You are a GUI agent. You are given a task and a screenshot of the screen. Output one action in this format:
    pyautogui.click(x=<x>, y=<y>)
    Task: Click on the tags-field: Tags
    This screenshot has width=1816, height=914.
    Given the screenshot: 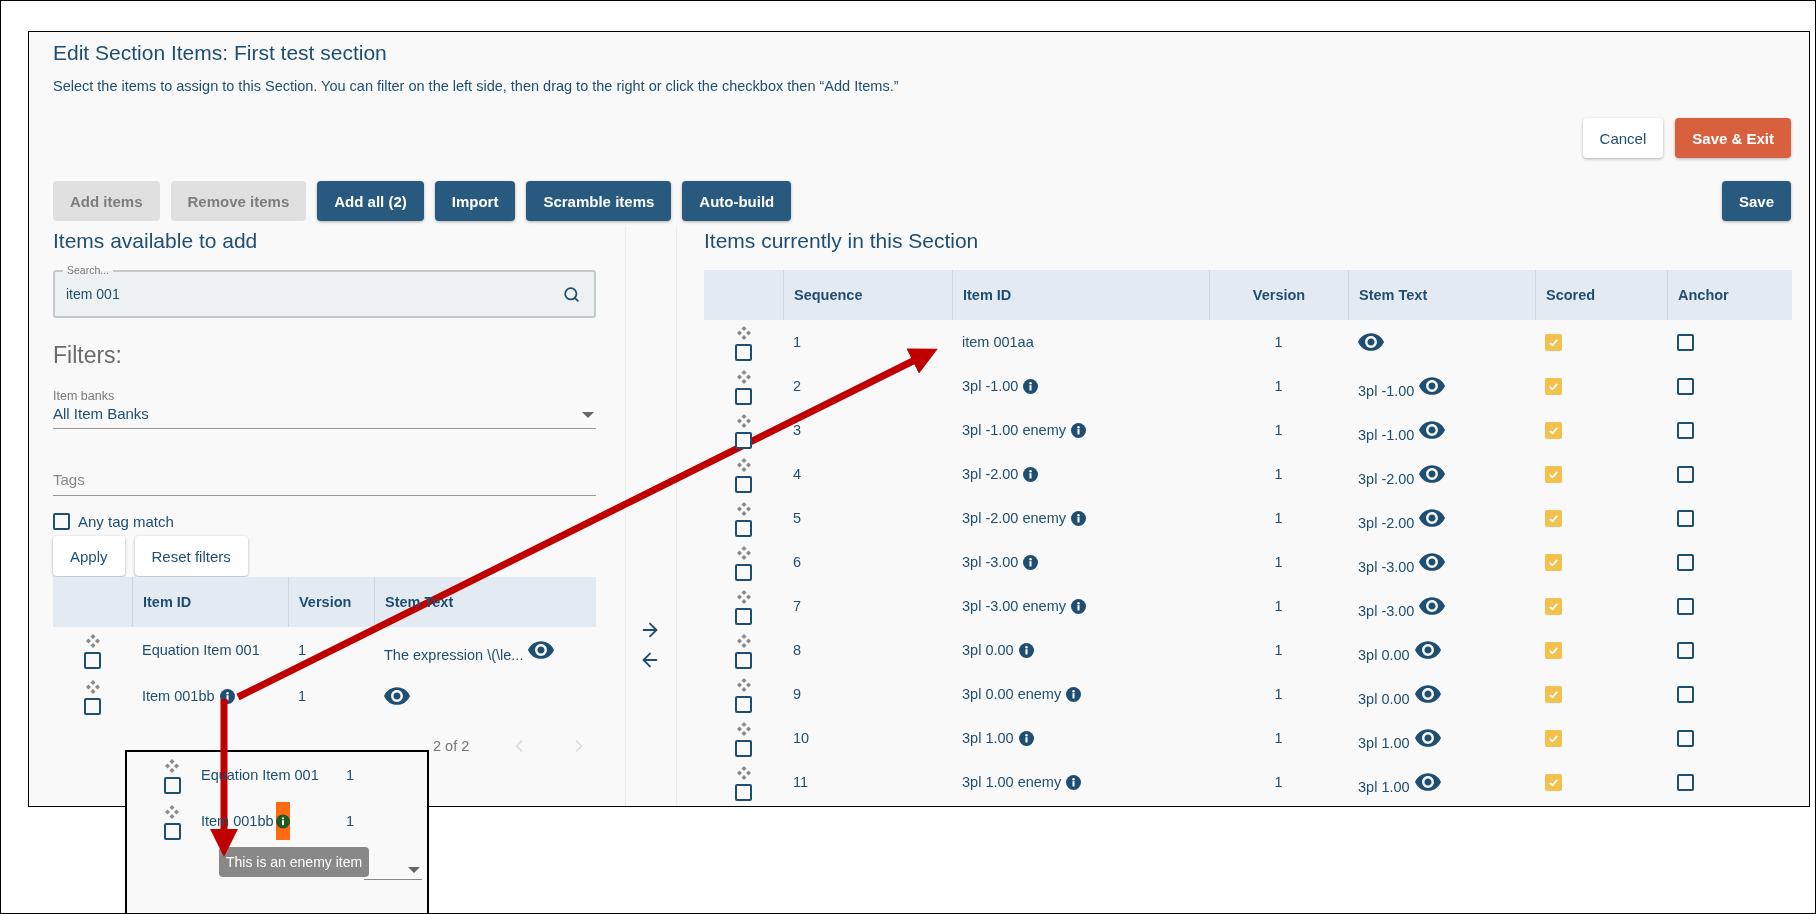 What is the action you would take?
    pyautogui.click(x=324, y=479)
    